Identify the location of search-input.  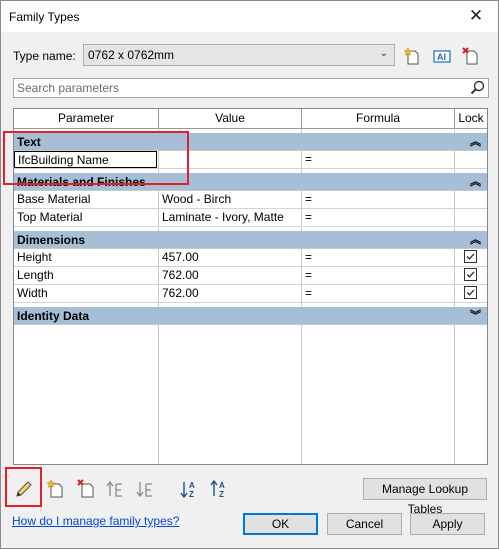
(234, 88).